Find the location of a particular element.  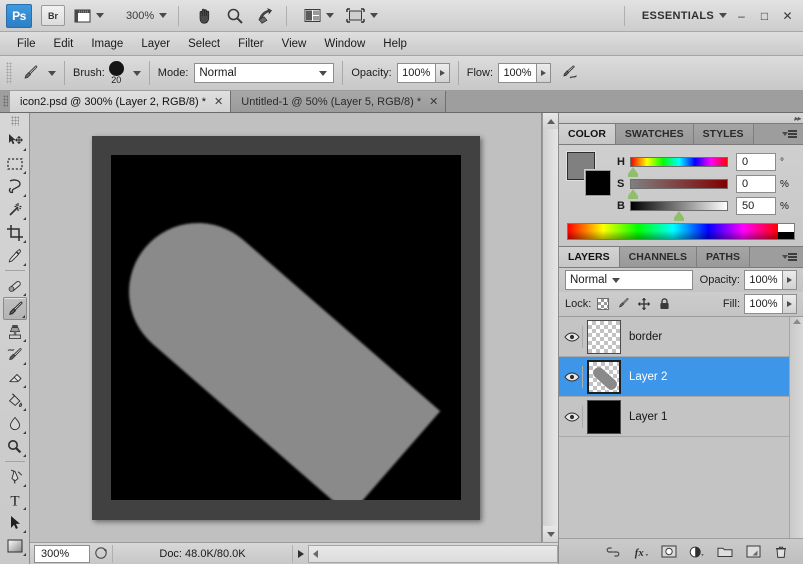

layer-fill-input: 100% is located at coordinates (763, 304).